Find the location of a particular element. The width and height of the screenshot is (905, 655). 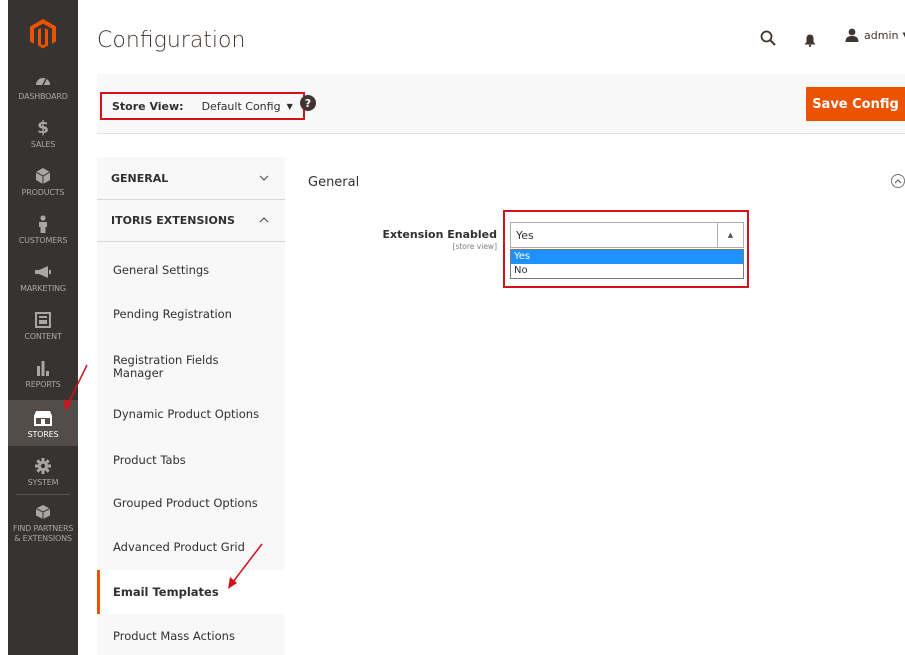

sidebar-item-label: REPORTS is located at coordinates (43, 384).